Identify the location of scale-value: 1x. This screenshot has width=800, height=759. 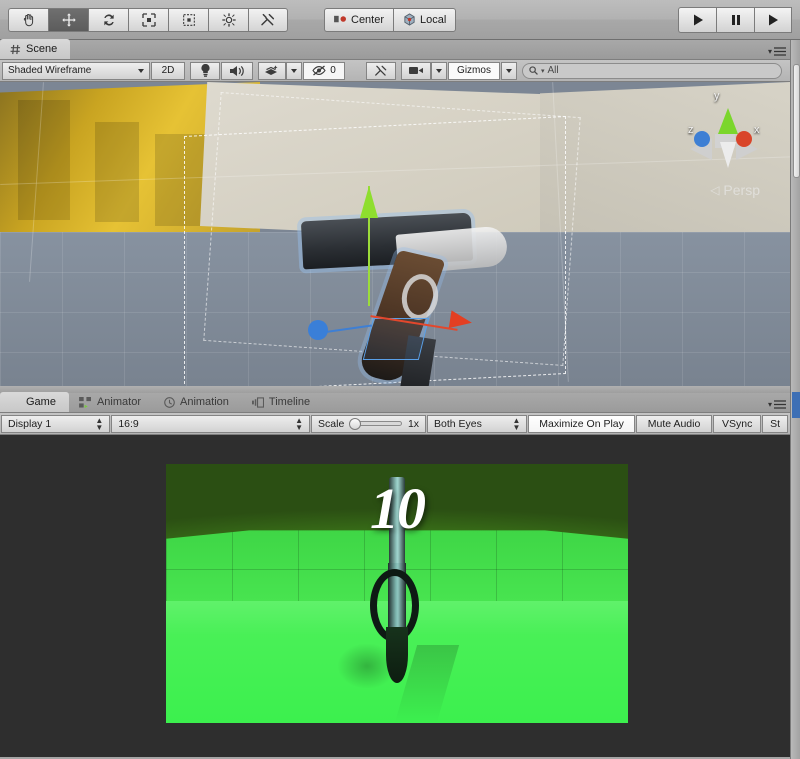
(413, 423).